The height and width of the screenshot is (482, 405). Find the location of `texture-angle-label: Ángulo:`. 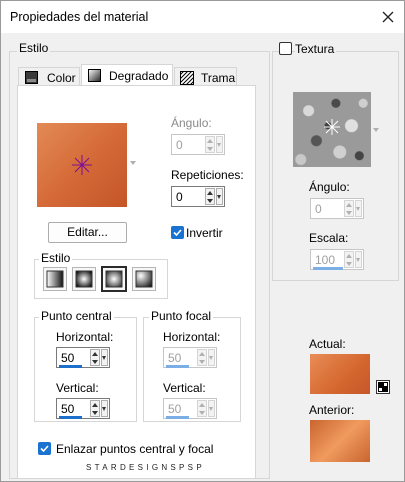

texture-angle-label: Ángulo: is located at coordinates (329, 187).